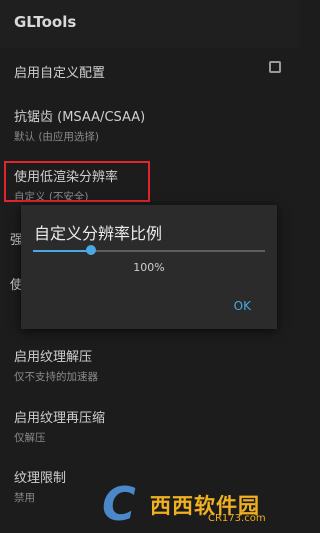  I want to click on enable-custom-config-checkbox, so click(275, 67).